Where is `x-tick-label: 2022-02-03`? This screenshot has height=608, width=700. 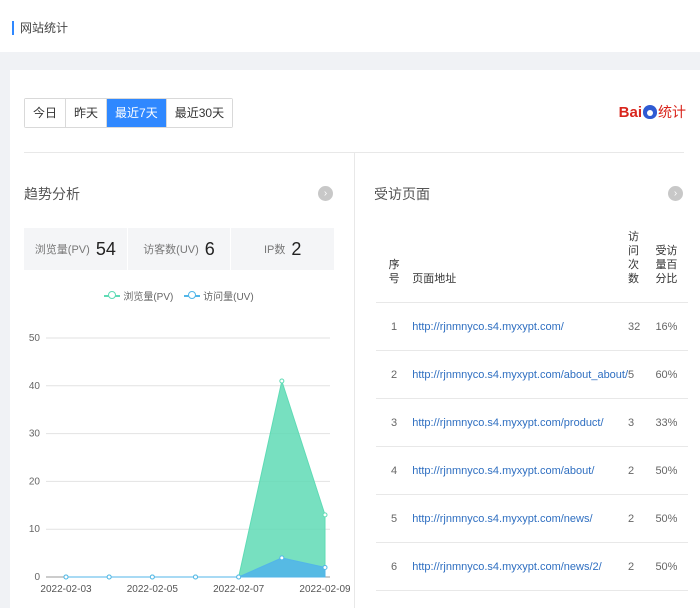
x-tick-label: 2022-02-03 is located at coordinates (66, 589).